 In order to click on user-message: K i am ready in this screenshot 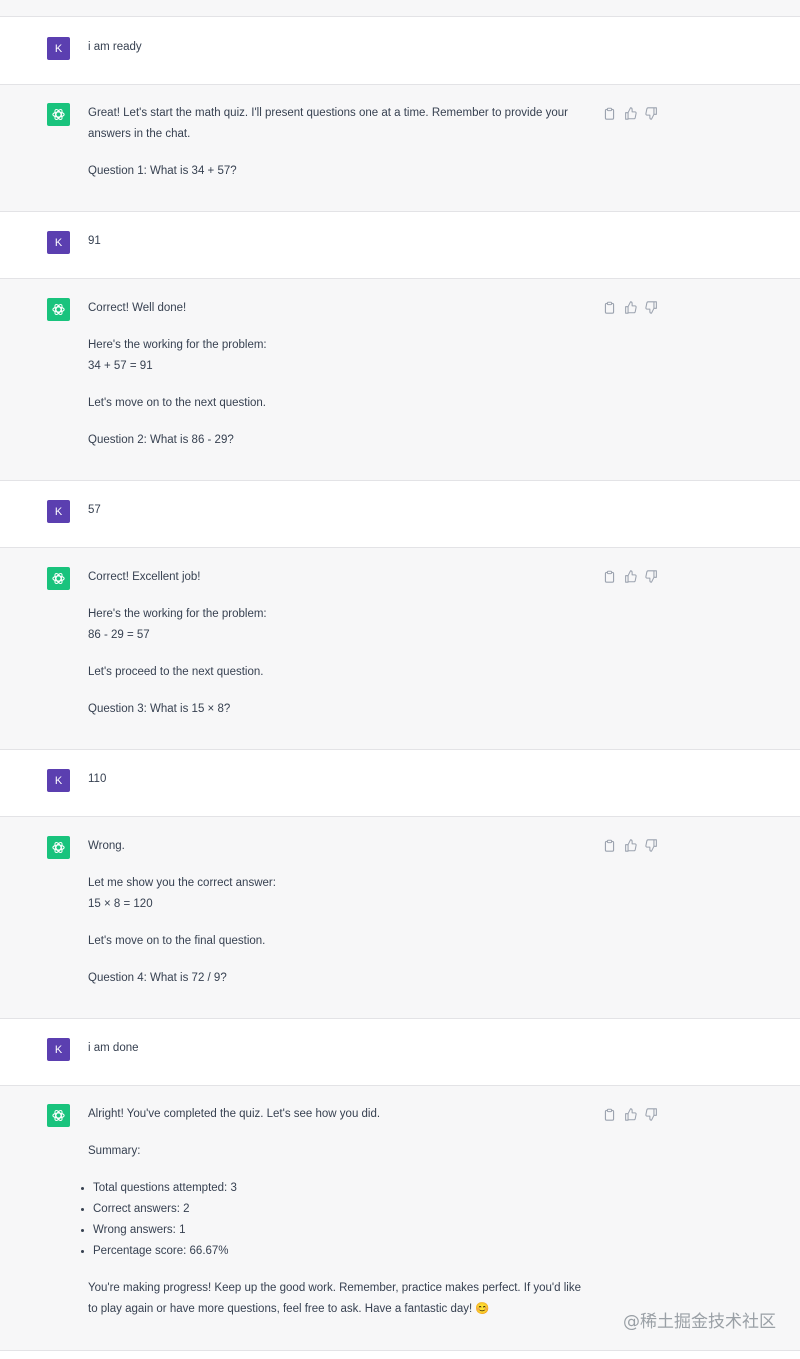, I will do `click(400, 50)`.